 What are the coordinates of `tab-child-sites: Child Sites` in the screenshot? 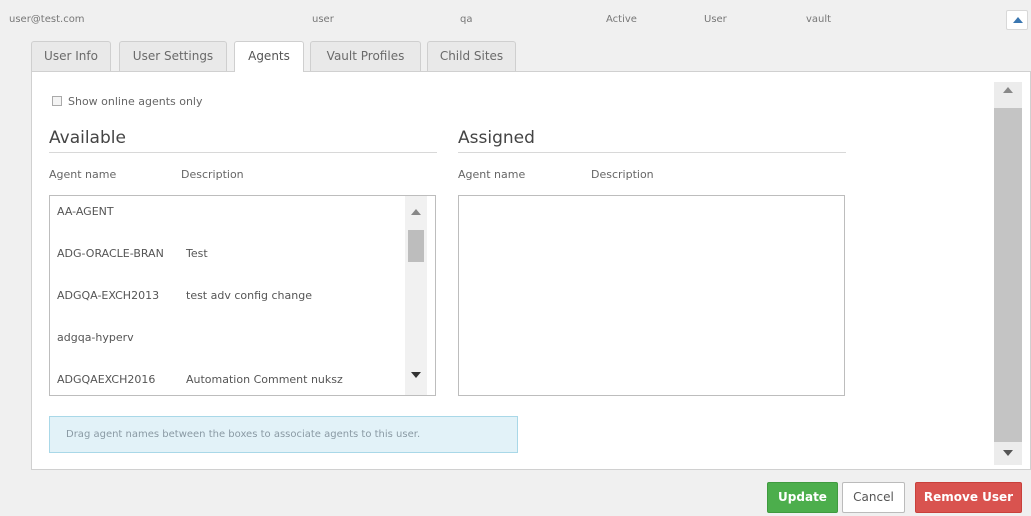 It's located at (471, 56).